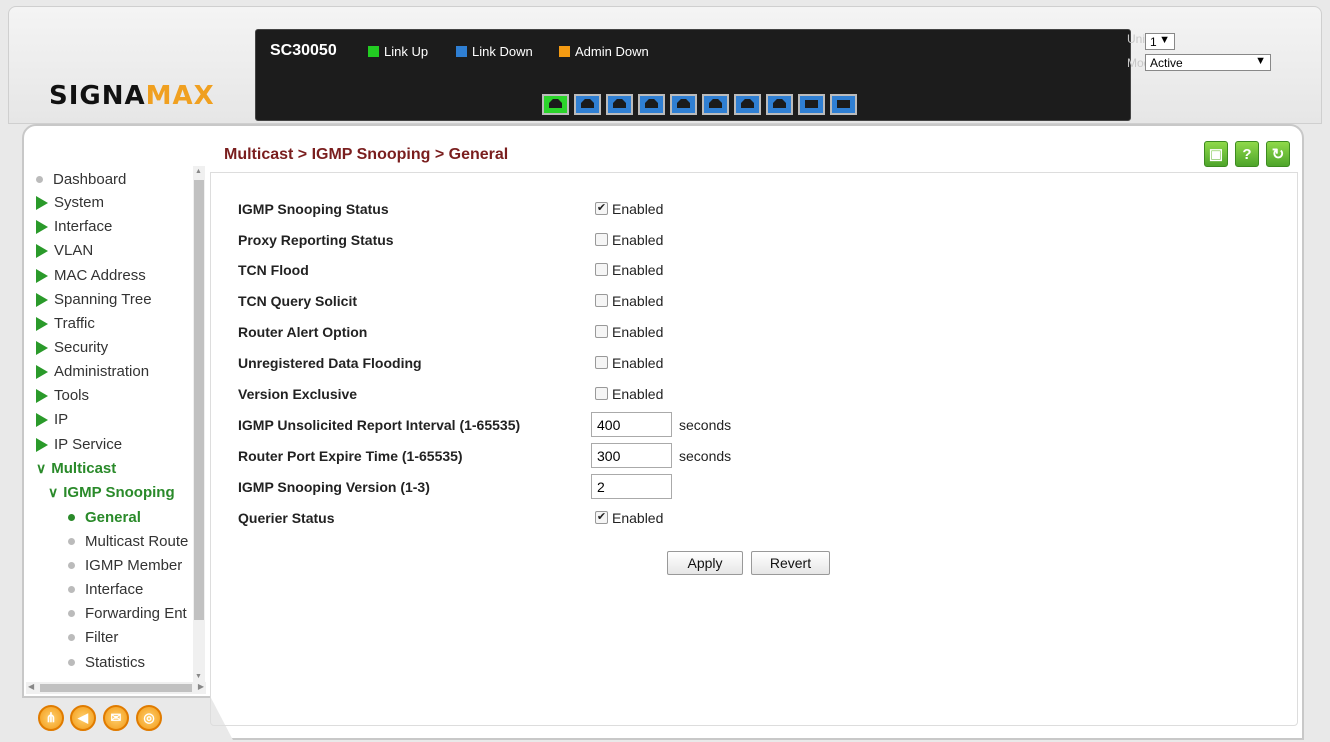  Describe the element at coordinates (693, 75) in the screenshot. I see `device-panel: SC30050 Link Up Link Down Admin Down` at that location.